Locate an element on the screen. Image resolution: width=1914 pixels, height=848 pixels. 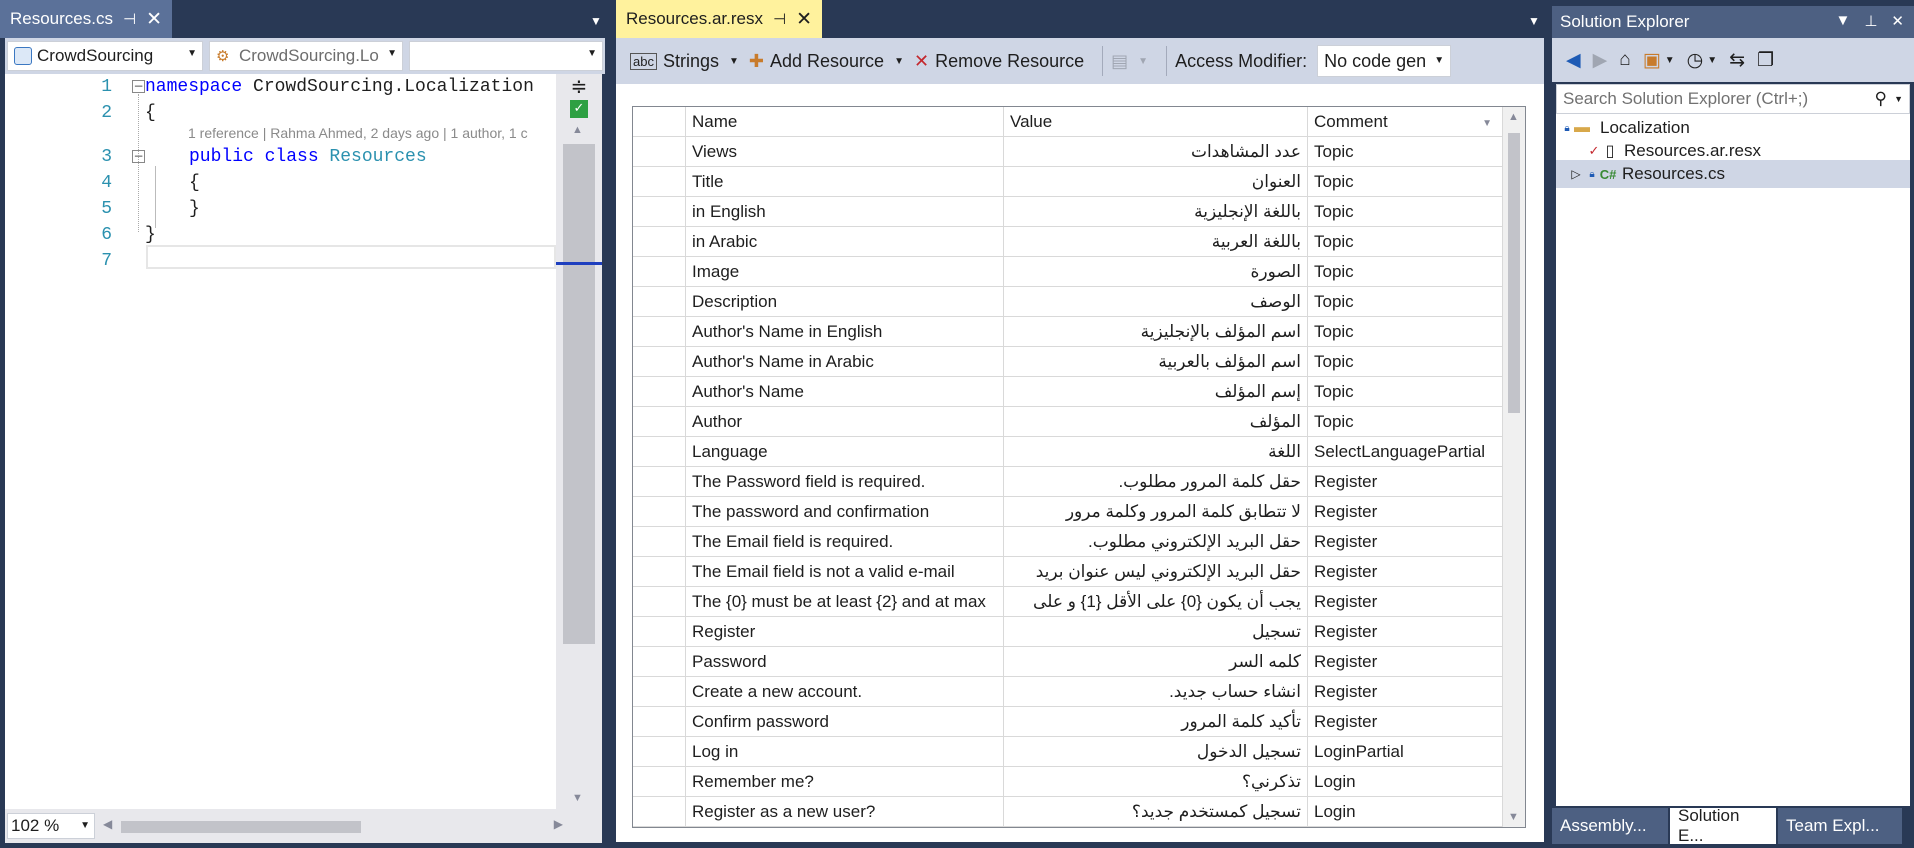
search-icon: ⚲ is located at coordinates (1881, 99).